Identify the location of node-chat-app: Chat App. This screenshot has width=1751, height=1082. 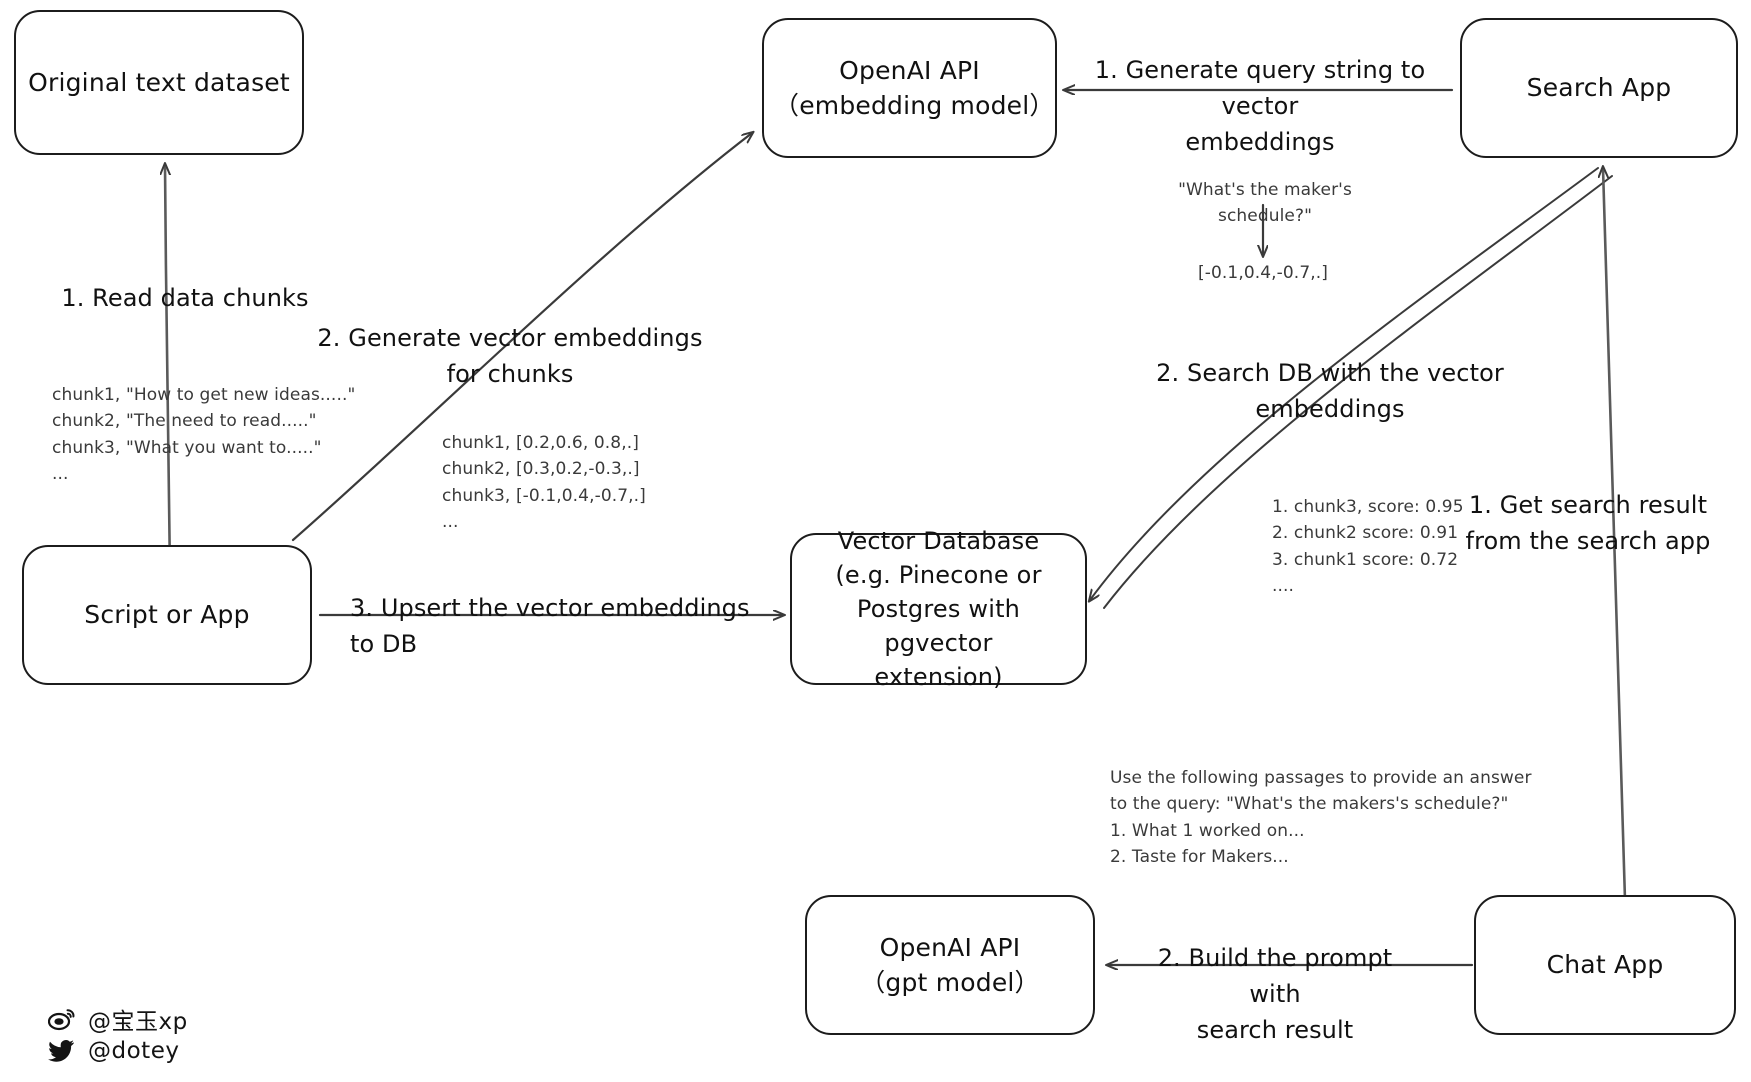
(1605, 965).